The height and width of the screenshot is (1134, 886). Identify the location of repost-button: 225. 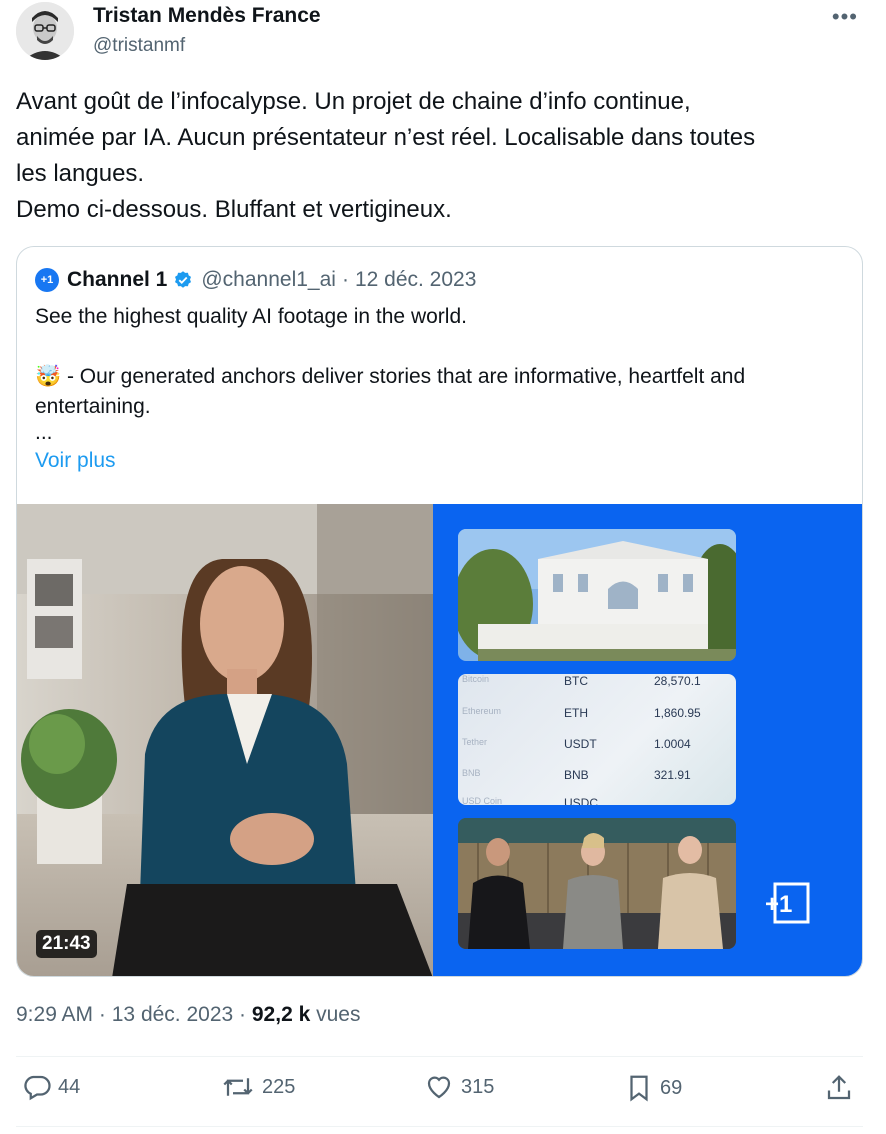
(257, 1087).